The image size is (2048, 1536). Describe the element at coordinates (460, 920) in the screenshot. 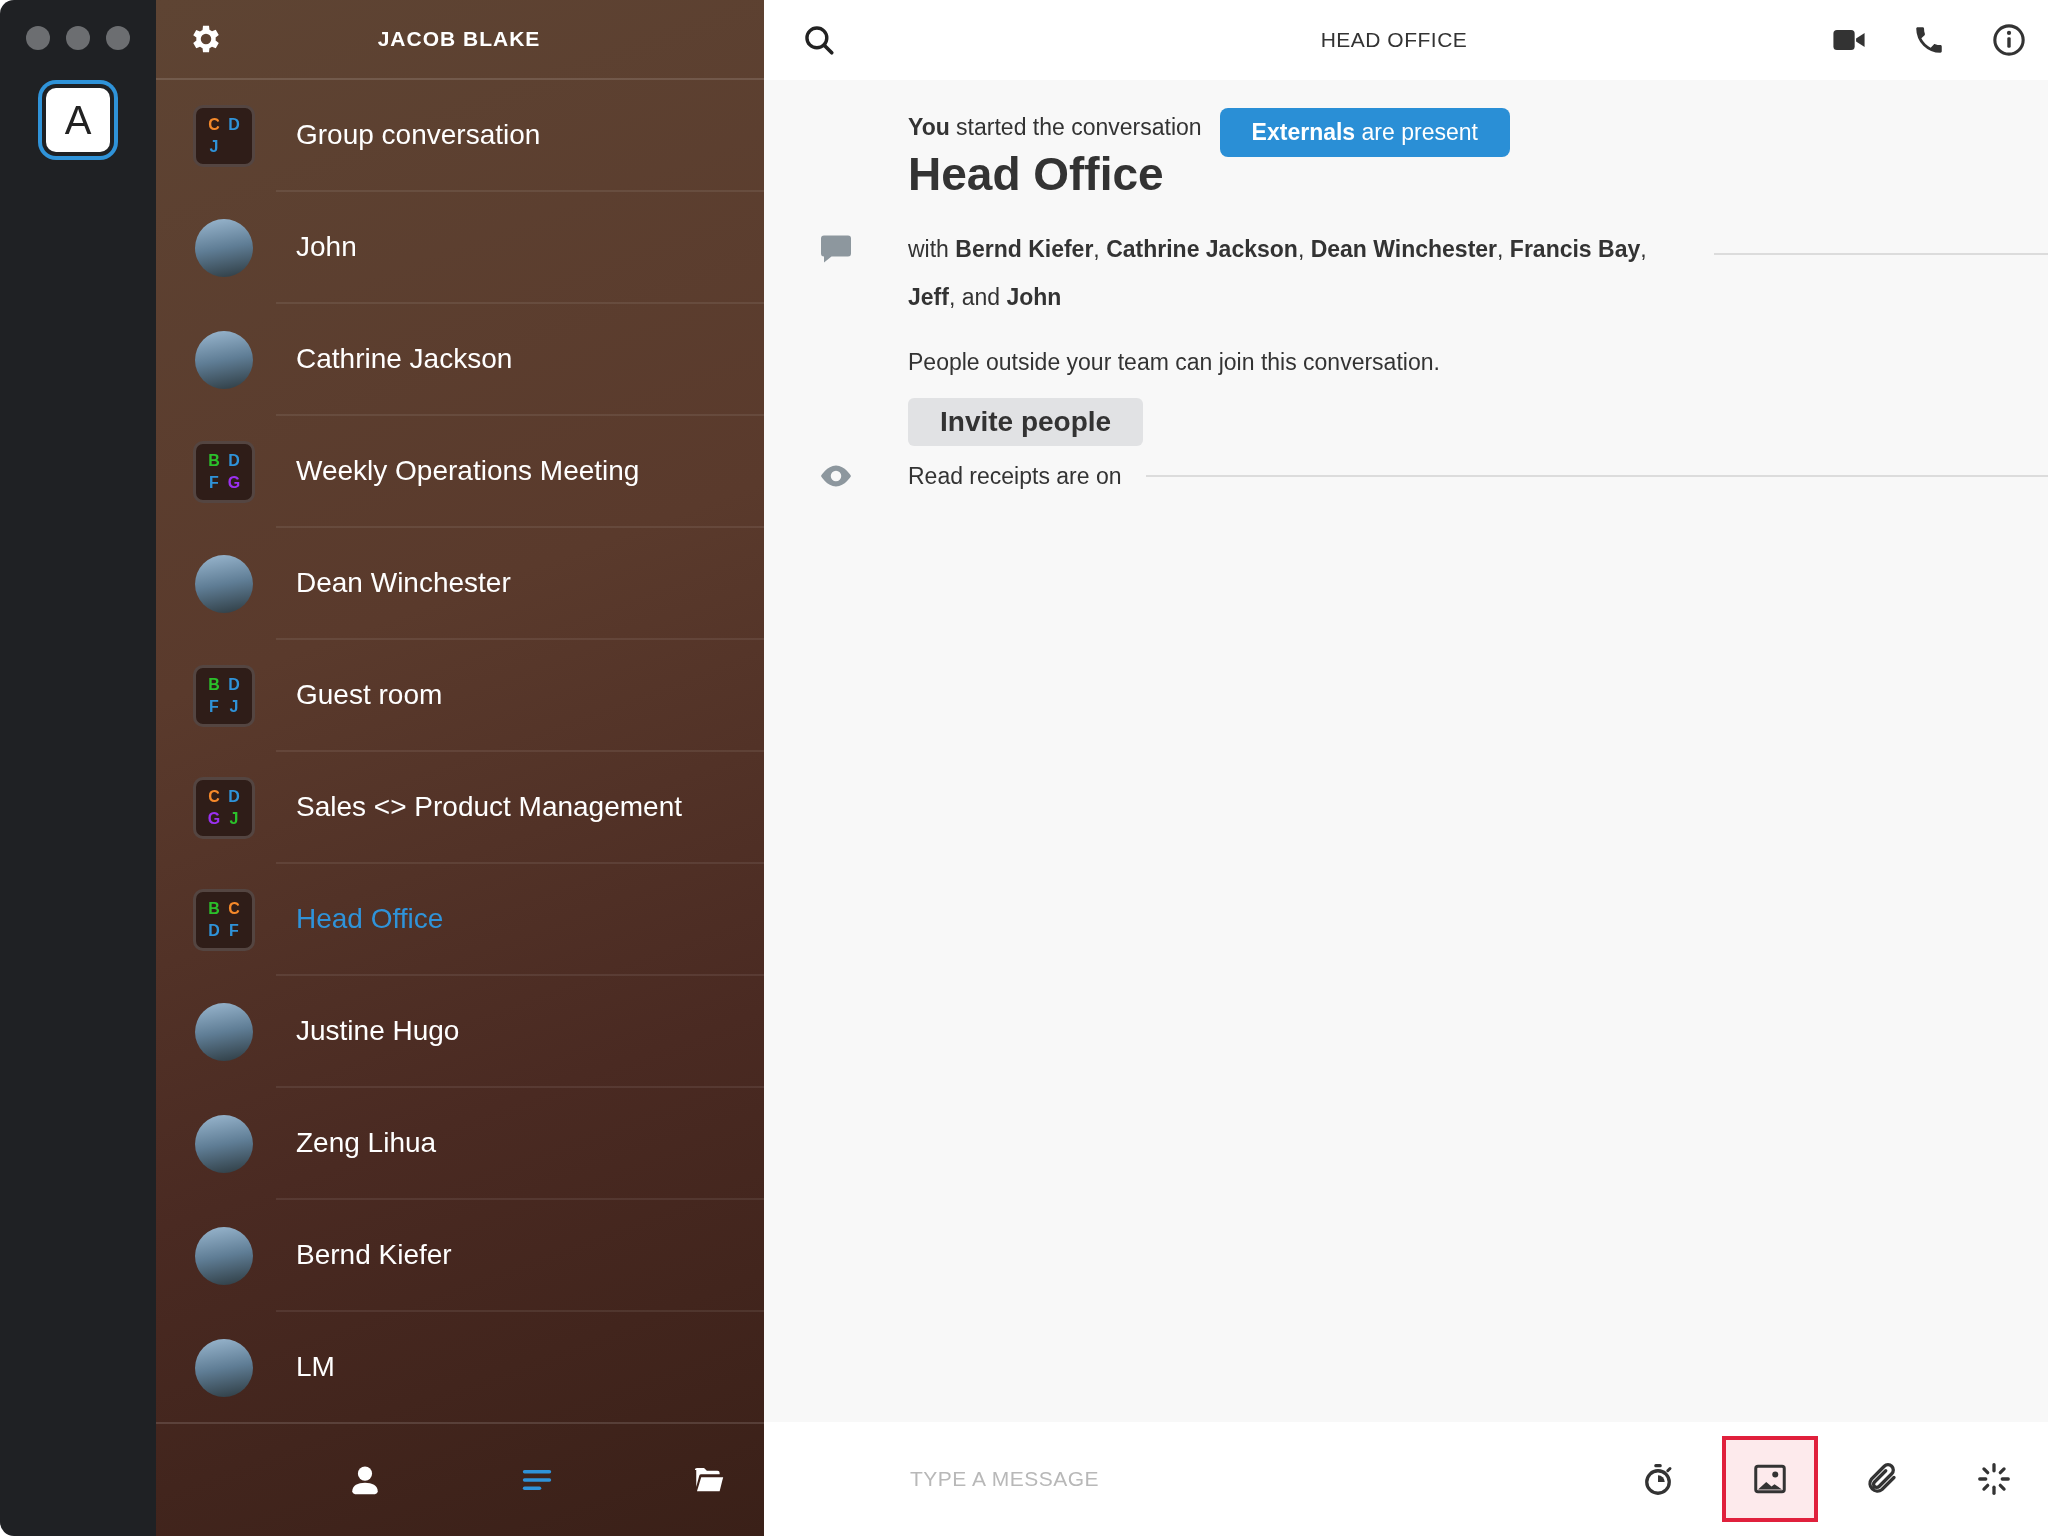

I see `conversation-item: B C D F Head Office` at that location.